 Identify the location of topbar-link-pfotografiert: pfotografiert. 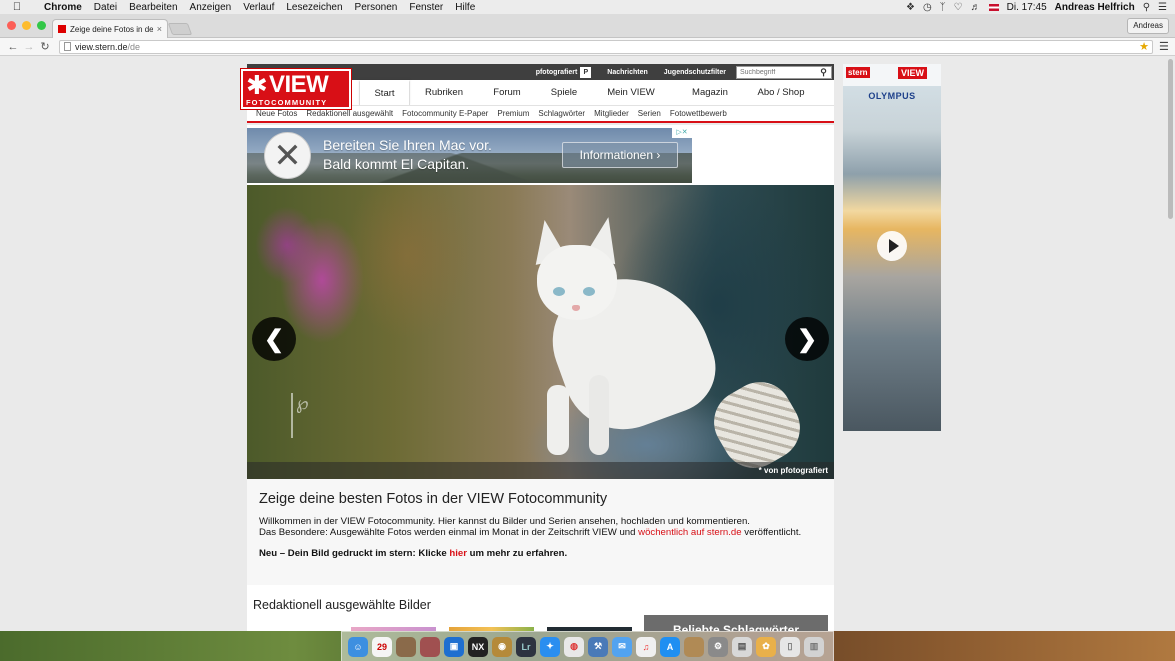
(557, 72).